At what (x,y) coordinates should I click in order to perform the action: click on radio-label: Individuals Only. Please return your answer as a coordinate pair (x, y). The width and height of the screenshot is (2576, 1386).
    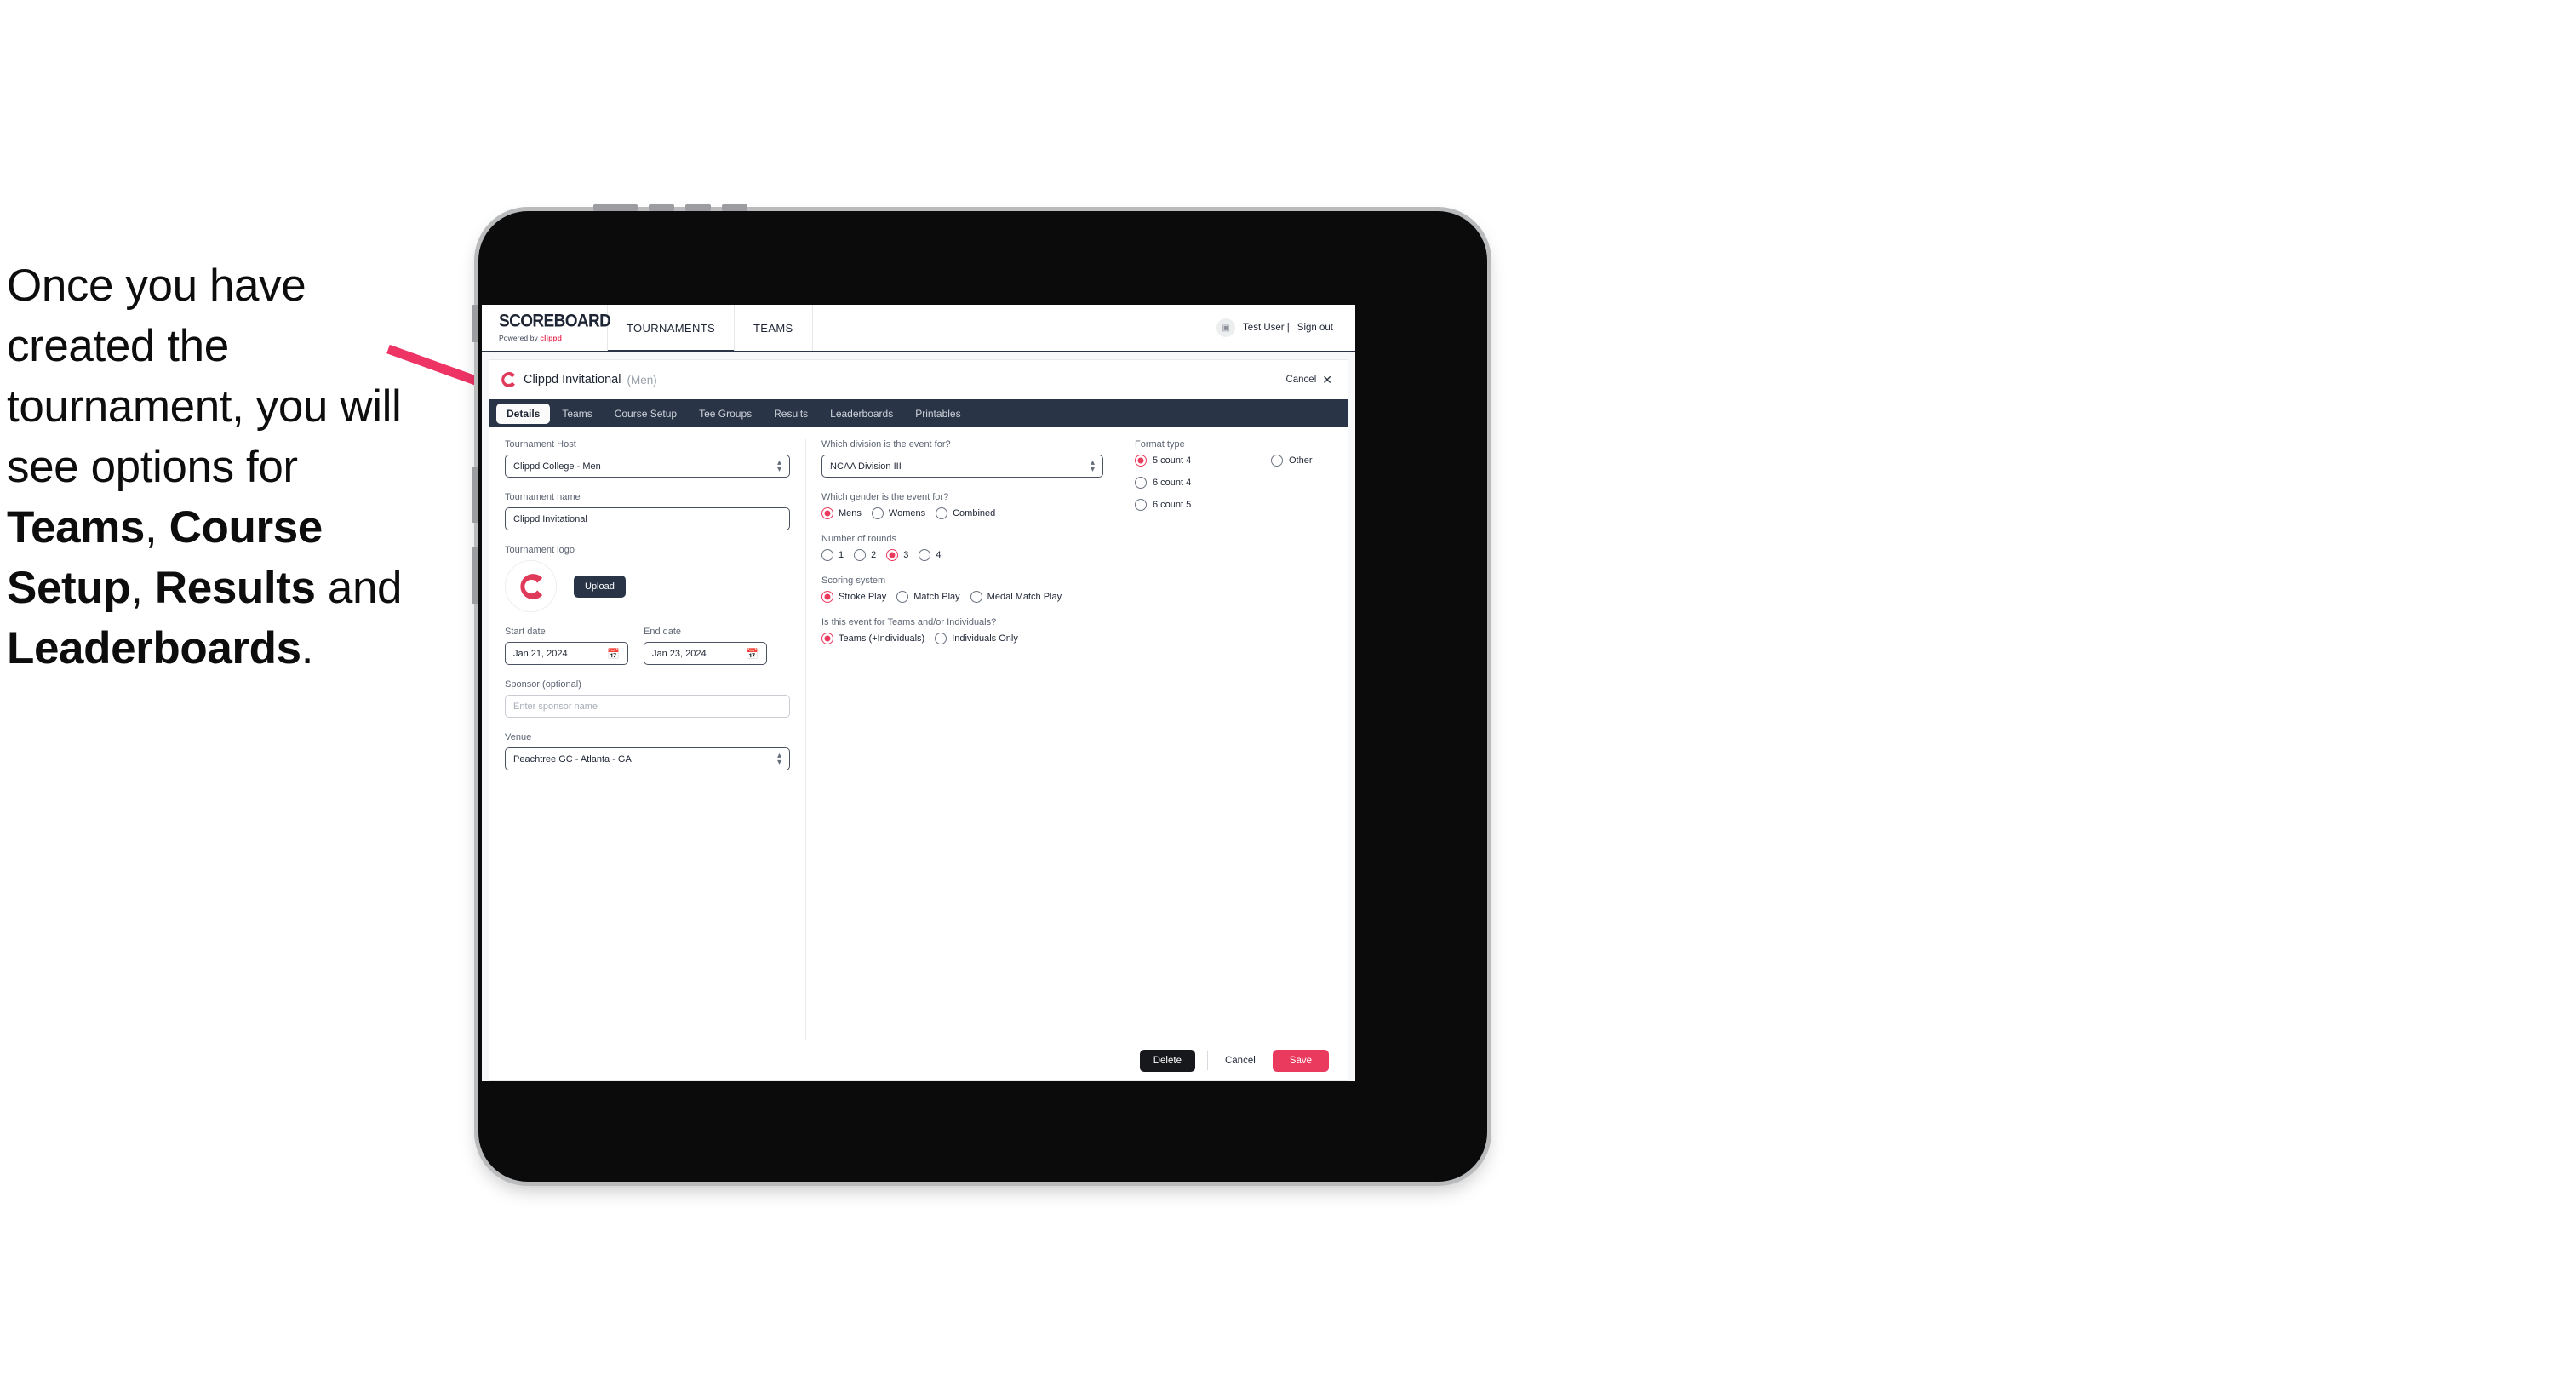
    Looking at the image, I should click on (985, 638).